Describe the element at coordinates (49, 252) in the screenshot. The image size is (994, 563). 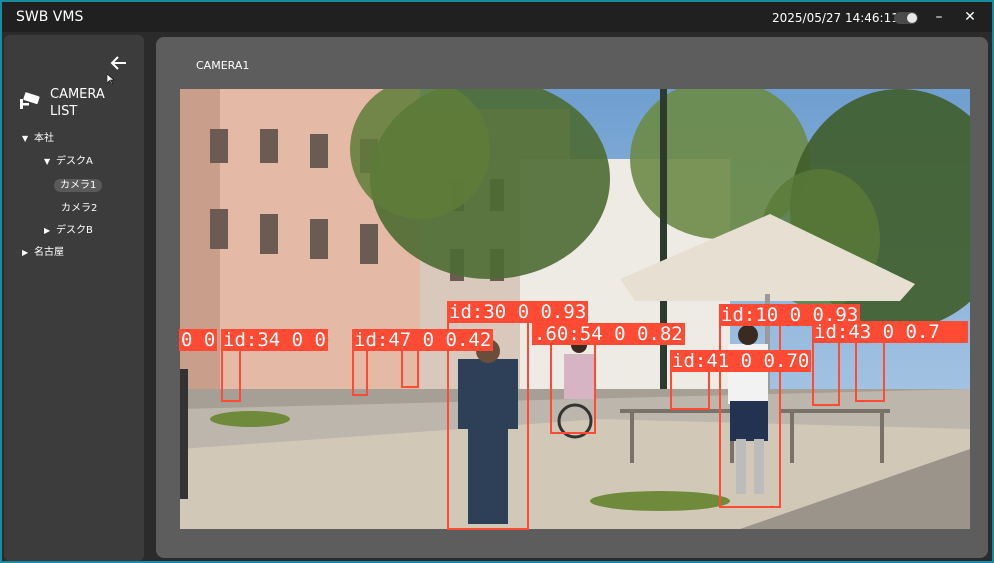
I see `tree-node-label: 名古屋` at that location.